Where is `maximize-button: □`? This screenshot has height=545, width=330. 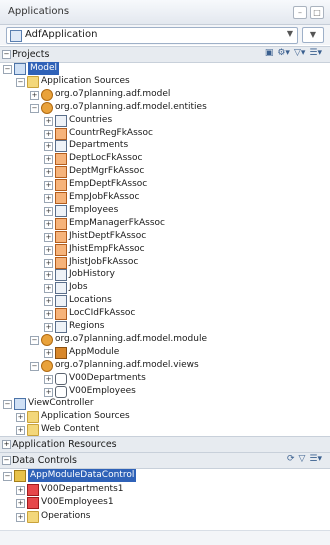 maximize-button: □ is located at coordinates (317, 12).